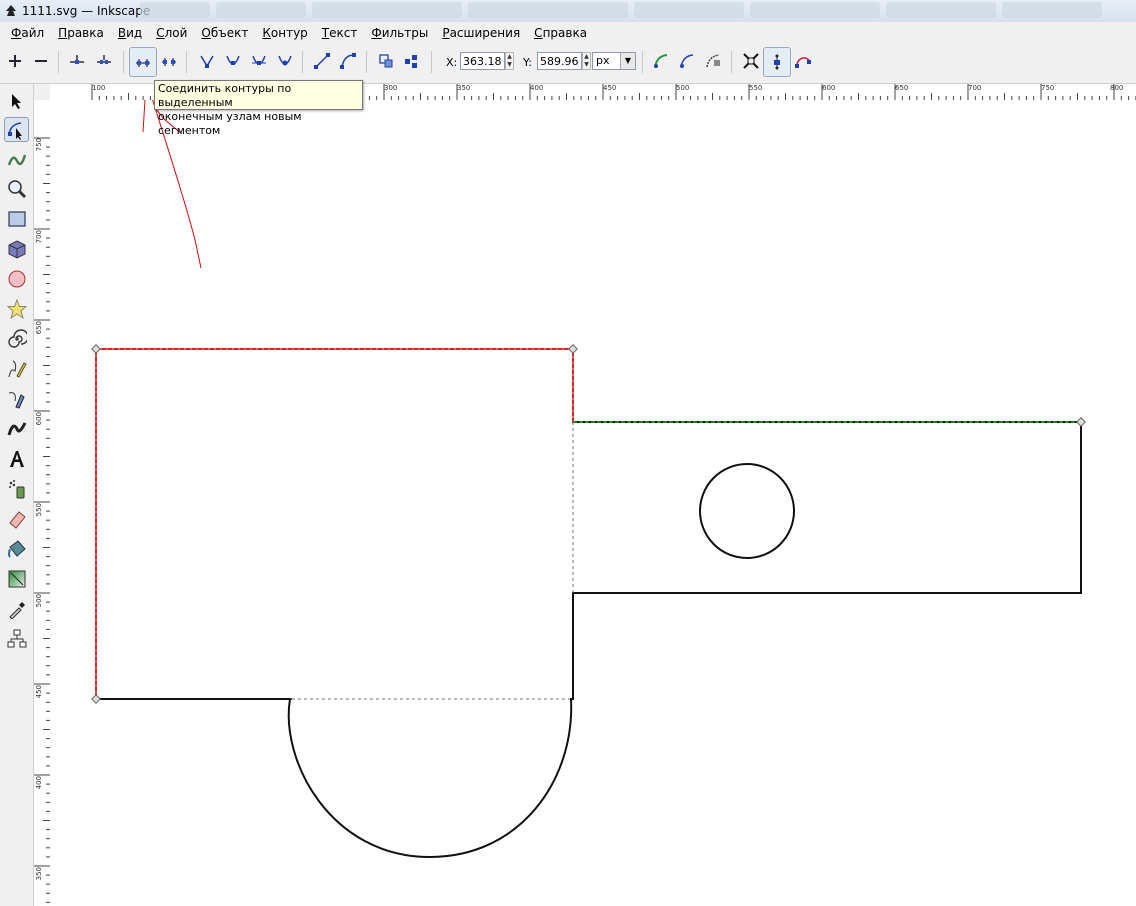 This screenshot has height=906, width=1136. I want to click on spray-tool, so click(16, 488).